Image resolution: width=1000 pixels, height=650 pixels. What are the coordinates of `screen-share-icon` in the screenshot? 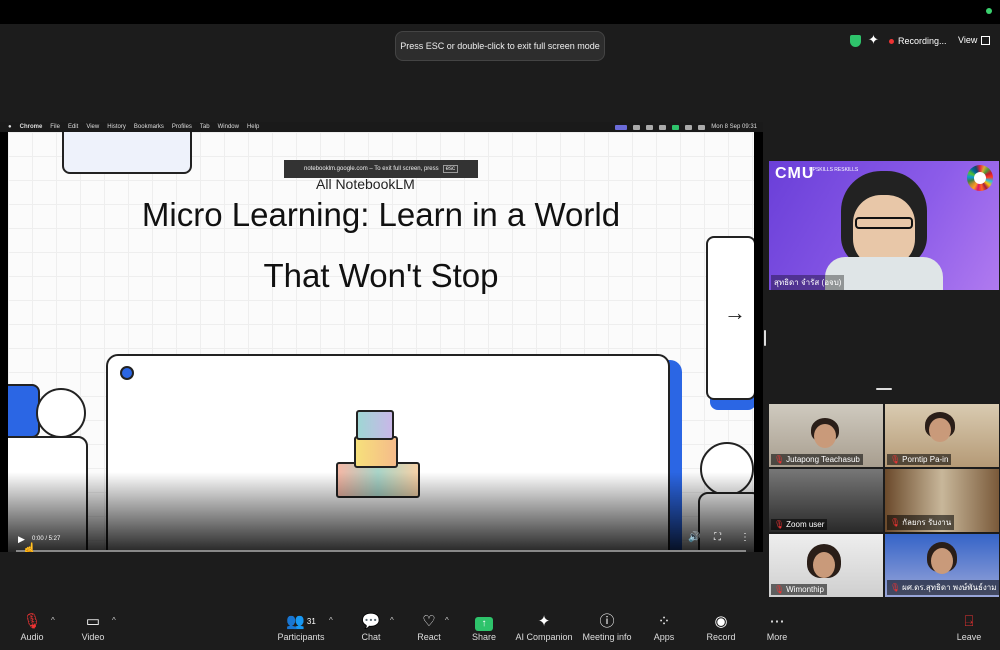 It's located at (621, 127).